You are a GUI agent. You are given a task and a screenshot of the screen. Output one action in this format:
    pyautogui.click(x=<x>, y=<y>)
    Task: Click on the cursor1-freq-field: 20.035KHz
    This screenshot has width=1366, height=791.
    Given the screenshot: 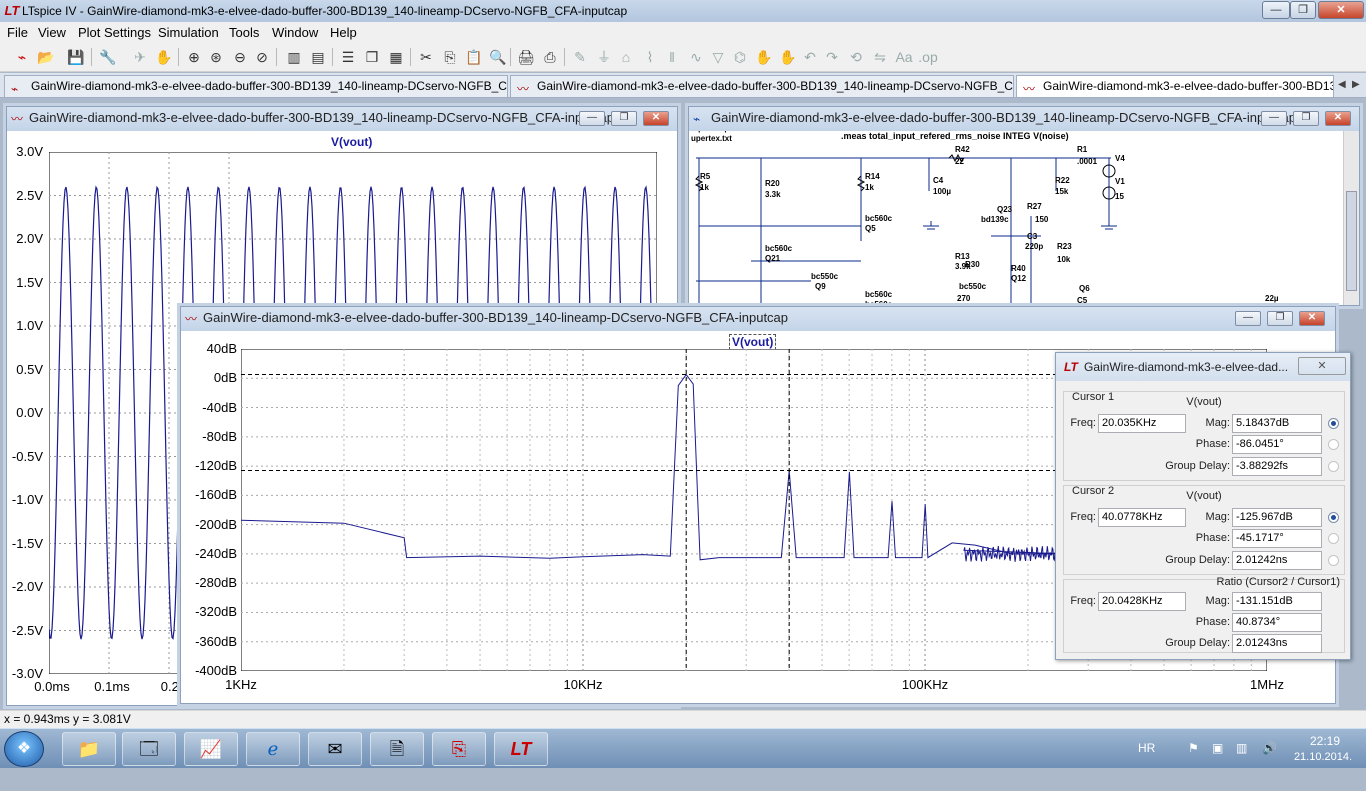 What is the action you would take?
    pyautogui.click(x=1142, y=423)
    